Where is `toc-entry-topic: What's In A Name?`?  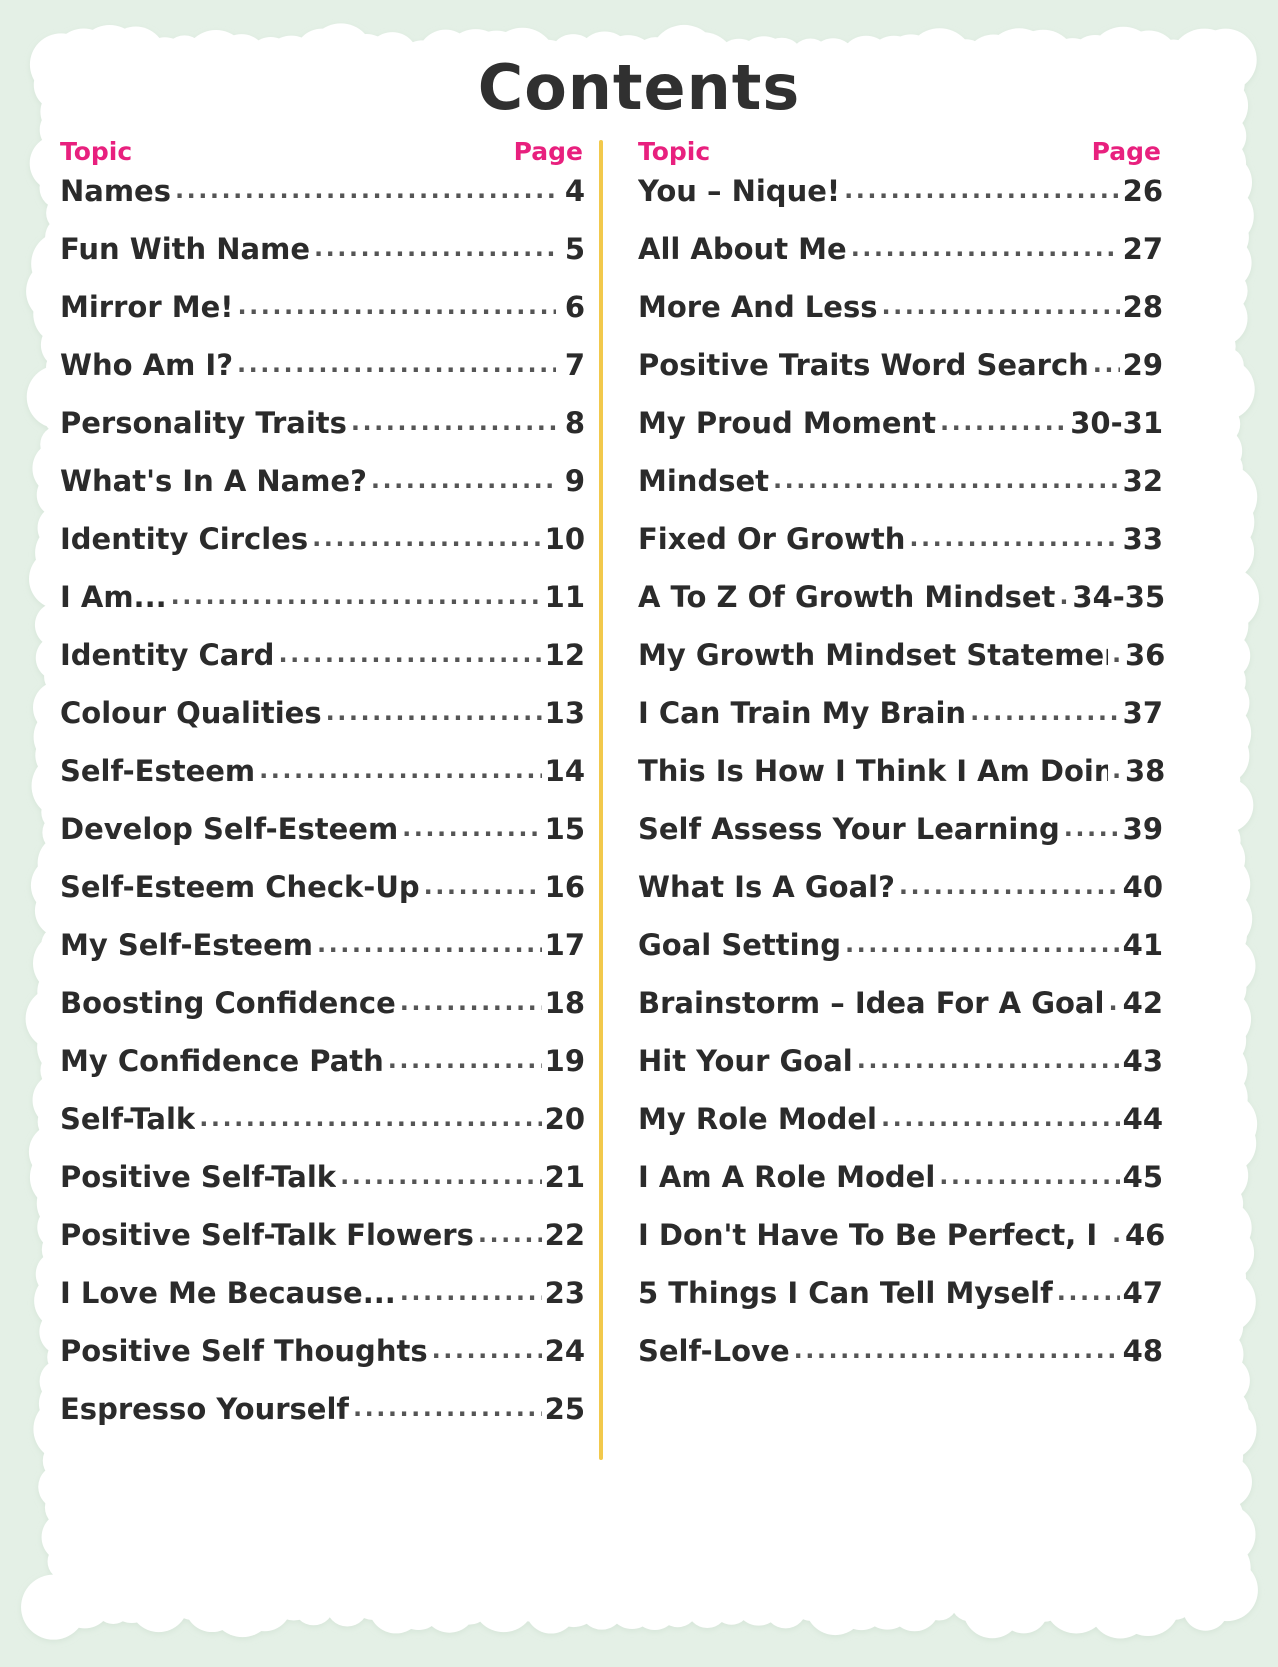
toc-entry-topic: What's In A Name? is located at coordinates (213, 481).